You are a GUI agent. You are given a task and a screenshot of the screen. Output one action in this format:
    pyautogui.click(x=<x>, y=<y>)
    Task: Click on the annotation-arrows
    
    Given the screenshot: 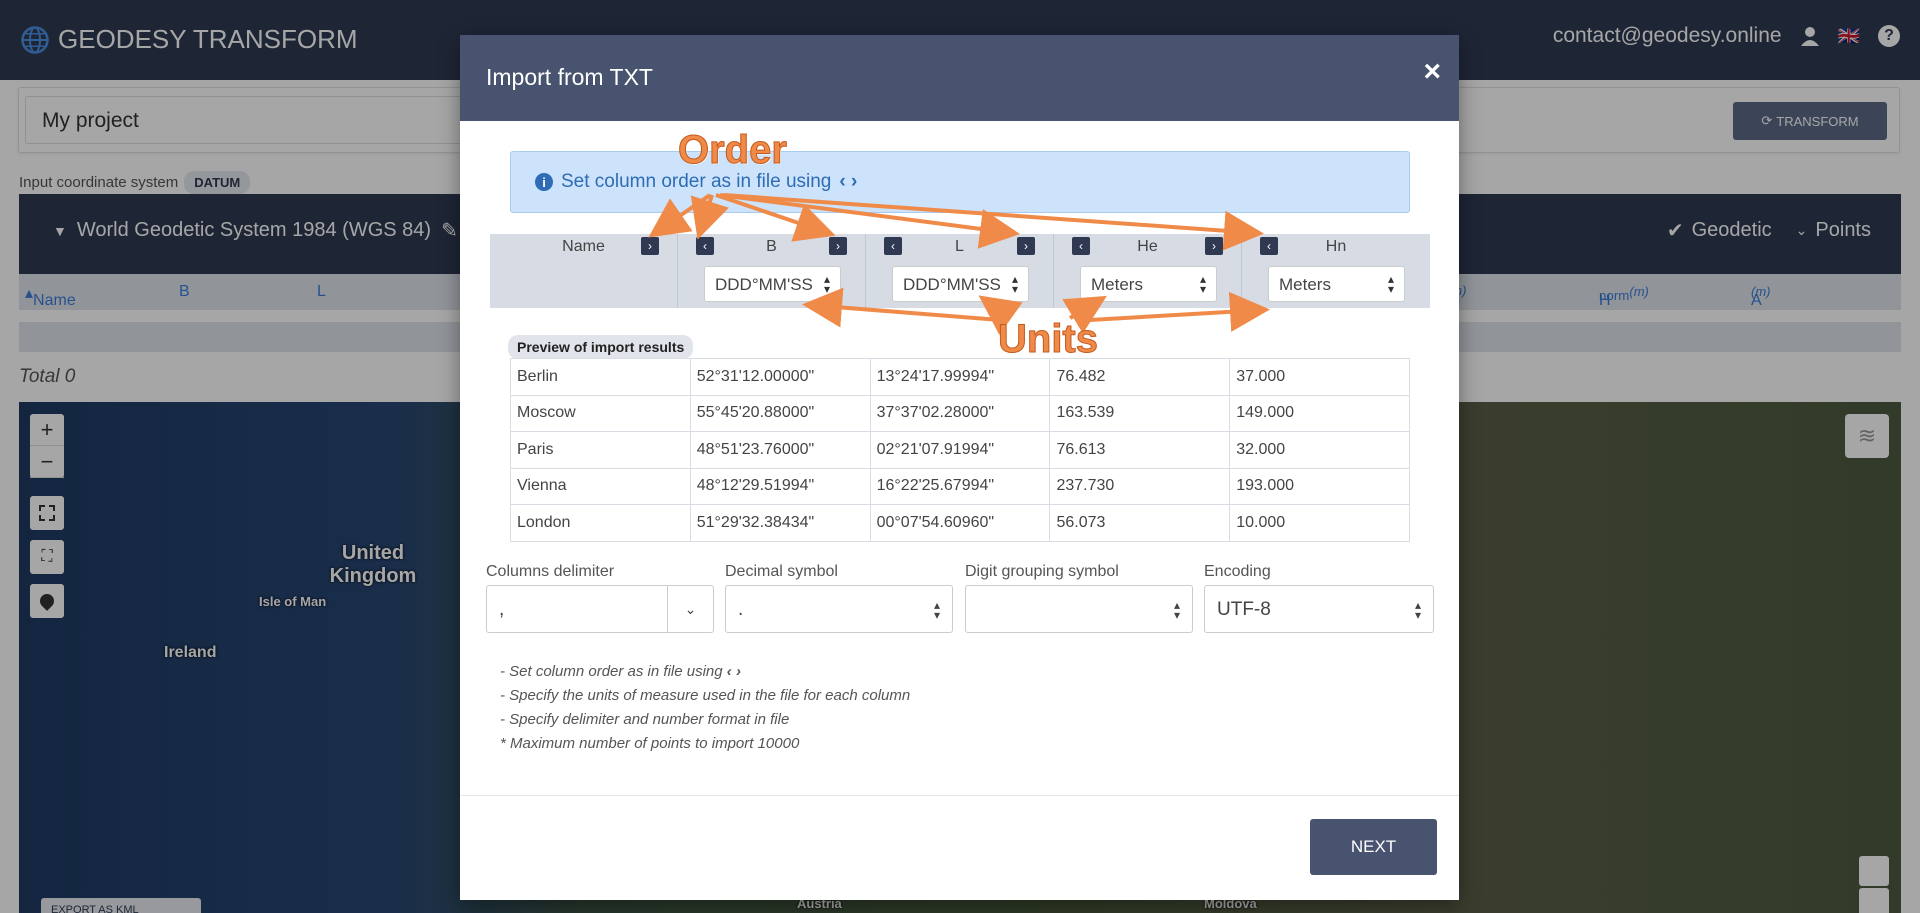 What is the action you would take?
    pyautogui.click(x=959, y=264)
    